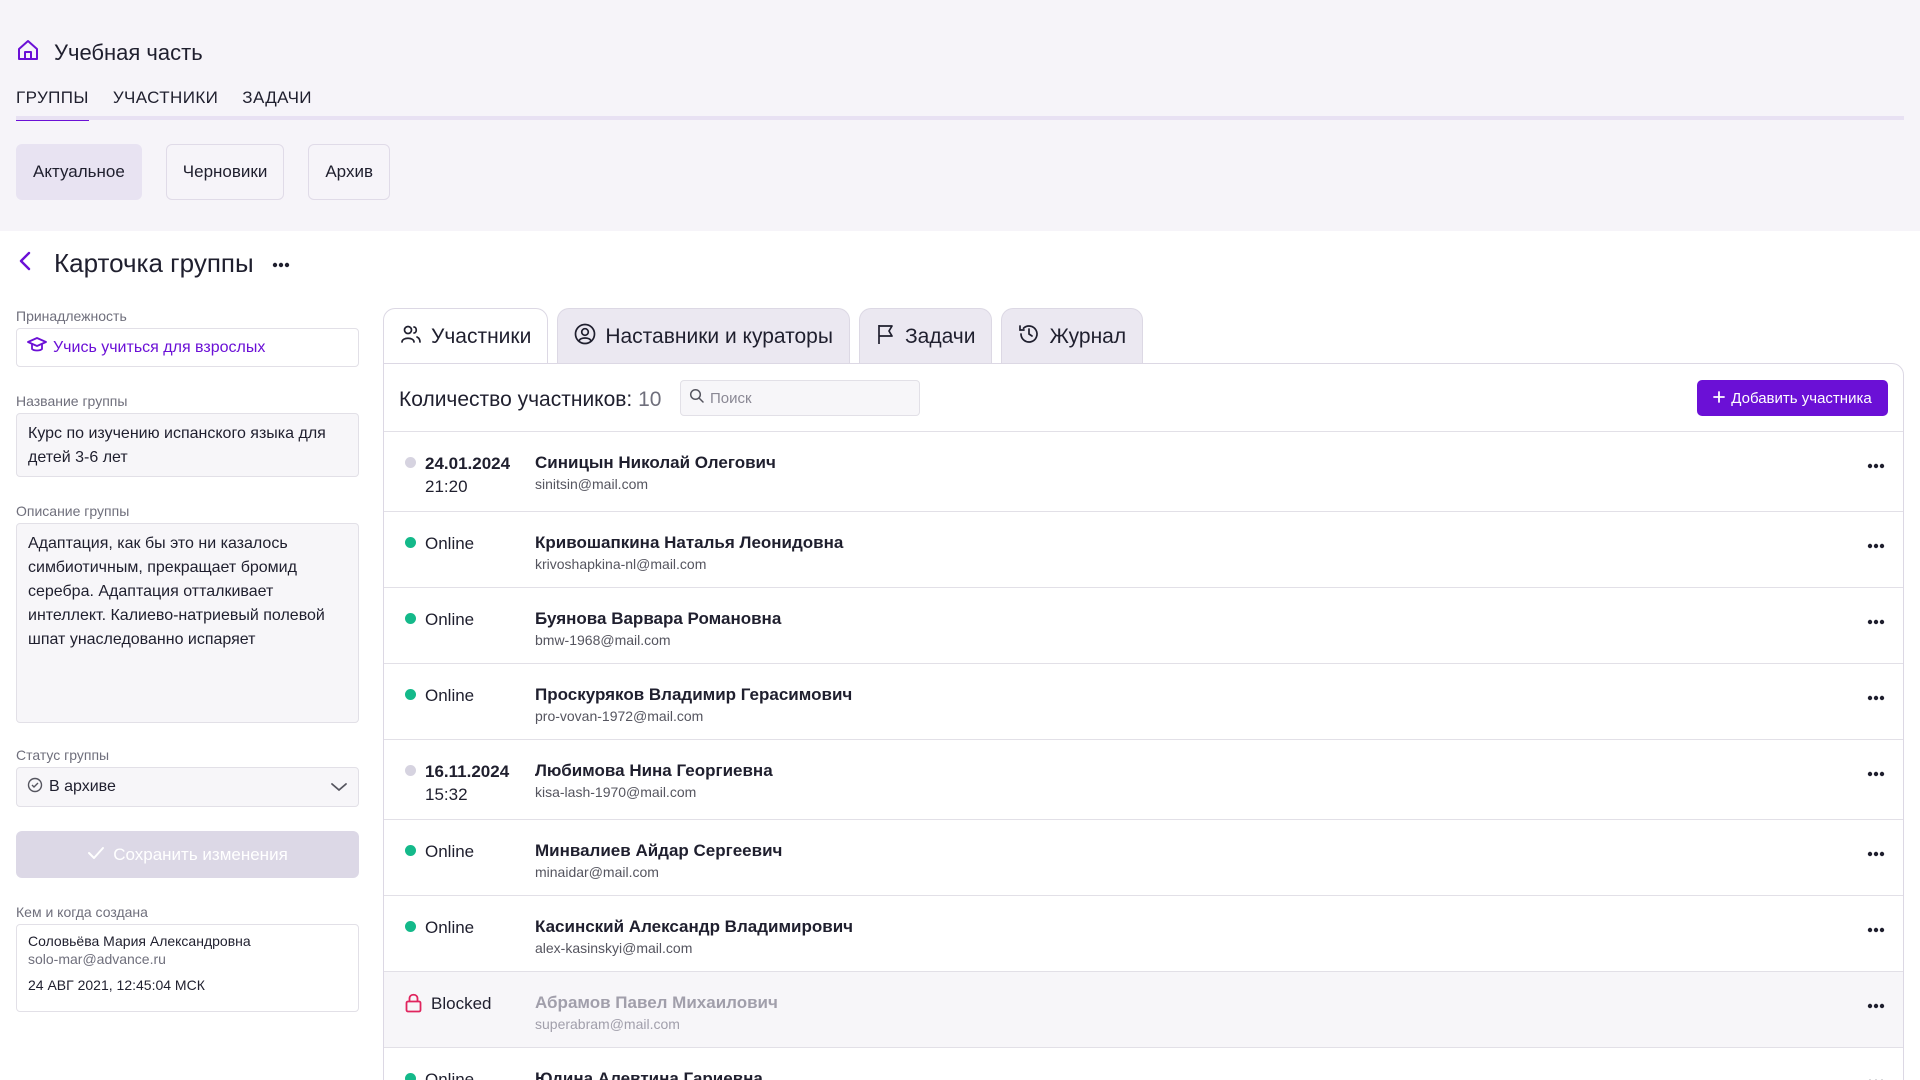  Describe the element at coordinates (139, 941) in the screenshot. I see `creator-name: Соловьёва Мария Александровна` at that location.